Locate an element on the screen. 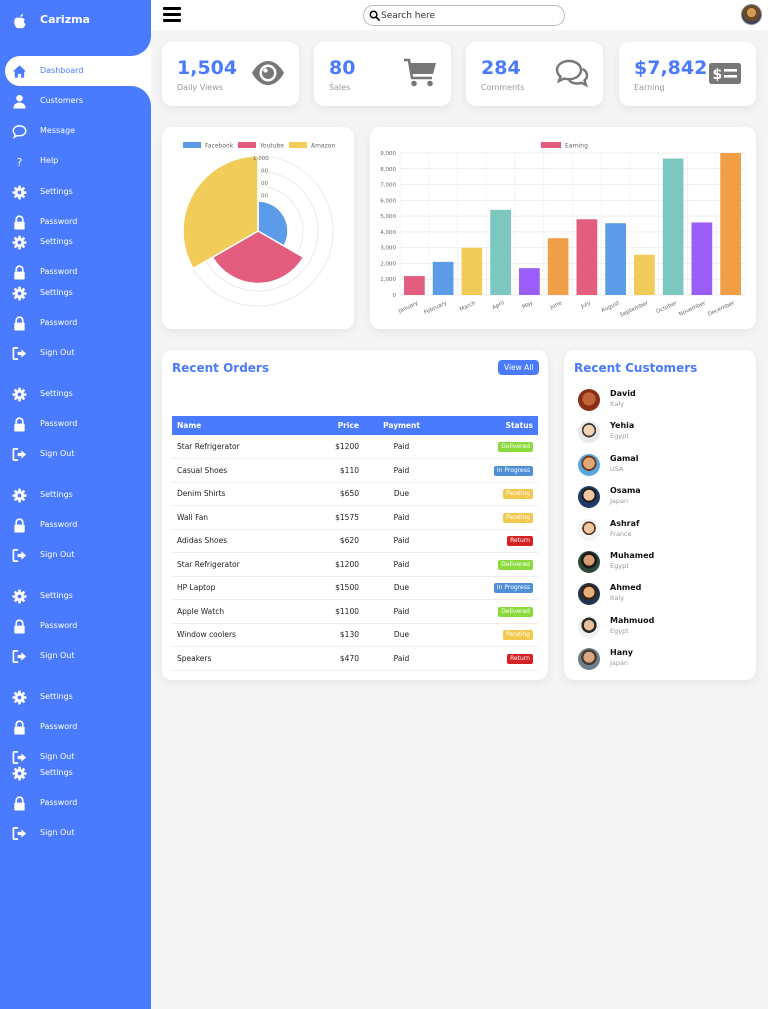  table-row: Speakers $470 Paid Return is located at coordinates (355, 658).